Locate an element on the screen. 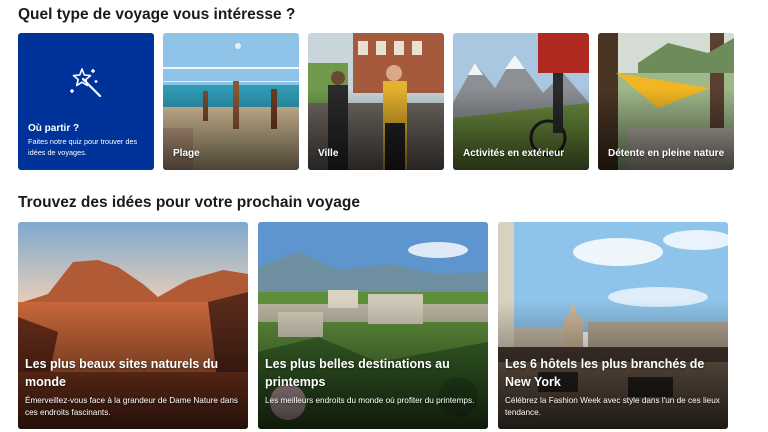  category-card-city: Ville is located at coordinates (376, 101).